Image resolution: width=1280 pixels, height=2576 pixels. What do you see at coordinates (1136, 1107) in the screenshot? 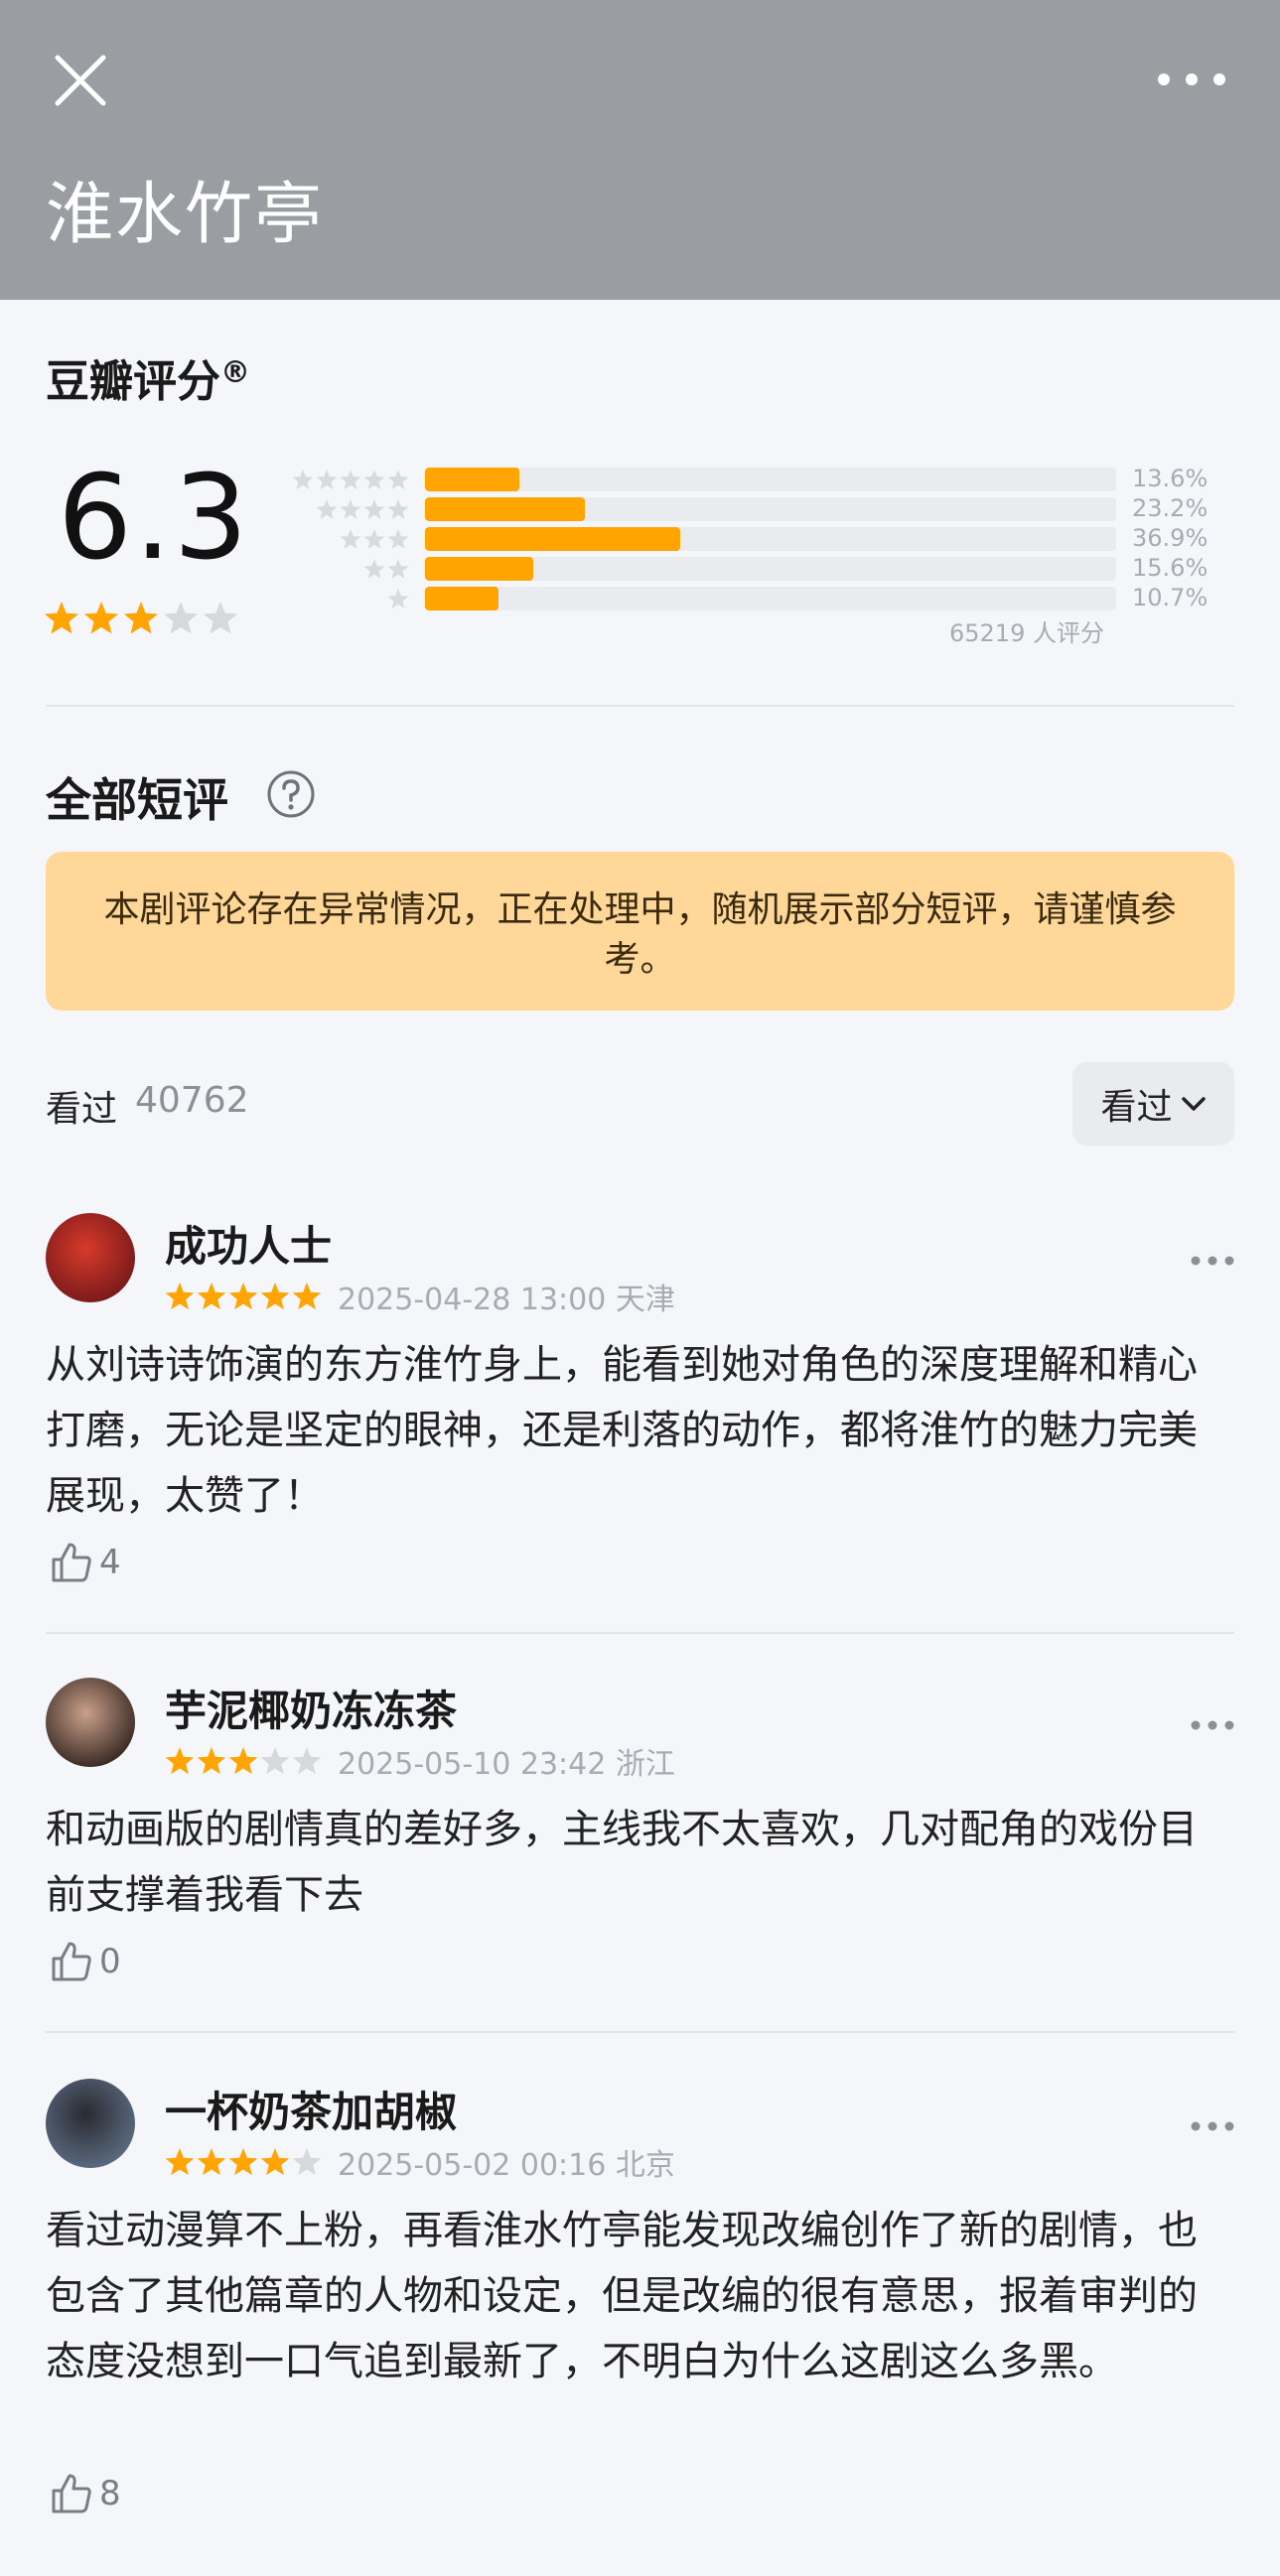
I see `filter-label: 看过` at bounding box center [1136, 1107].